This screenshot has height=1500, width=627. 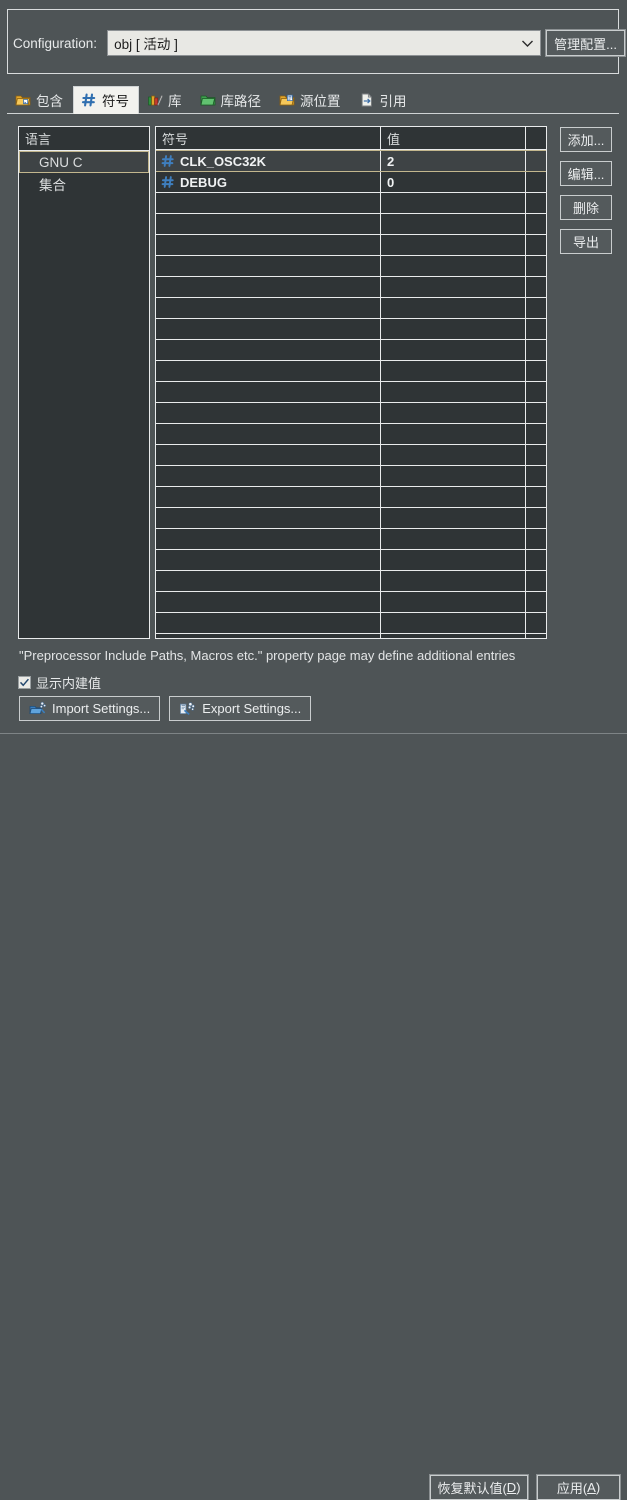 I want to click on tab-includes: 包含, so click(x=40, y=99).